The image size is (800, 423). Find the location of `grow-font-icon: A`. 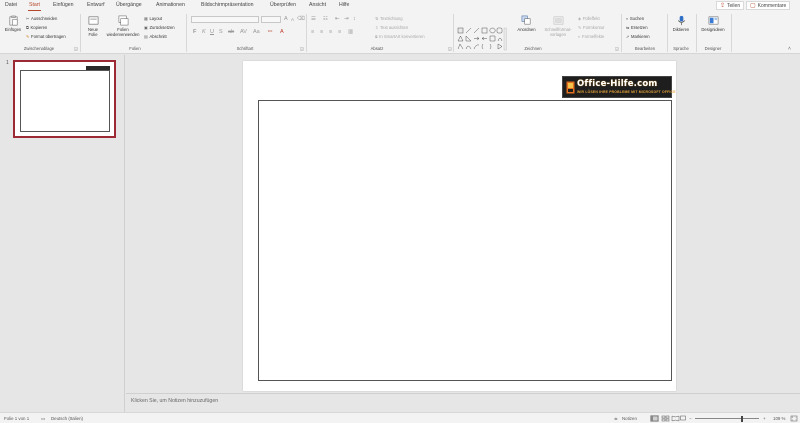

grow-font-icon: A is located at coordinates (286, 19).